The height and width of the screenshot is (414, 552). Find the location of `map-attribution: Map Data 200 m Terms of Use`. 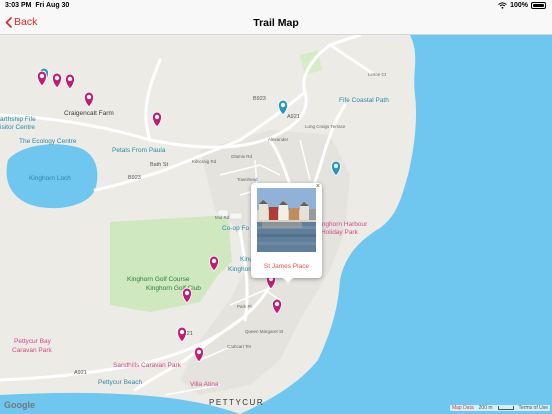

map-attribution: Map Data 200 m Terms of Use is located at coordinates (499, 408).